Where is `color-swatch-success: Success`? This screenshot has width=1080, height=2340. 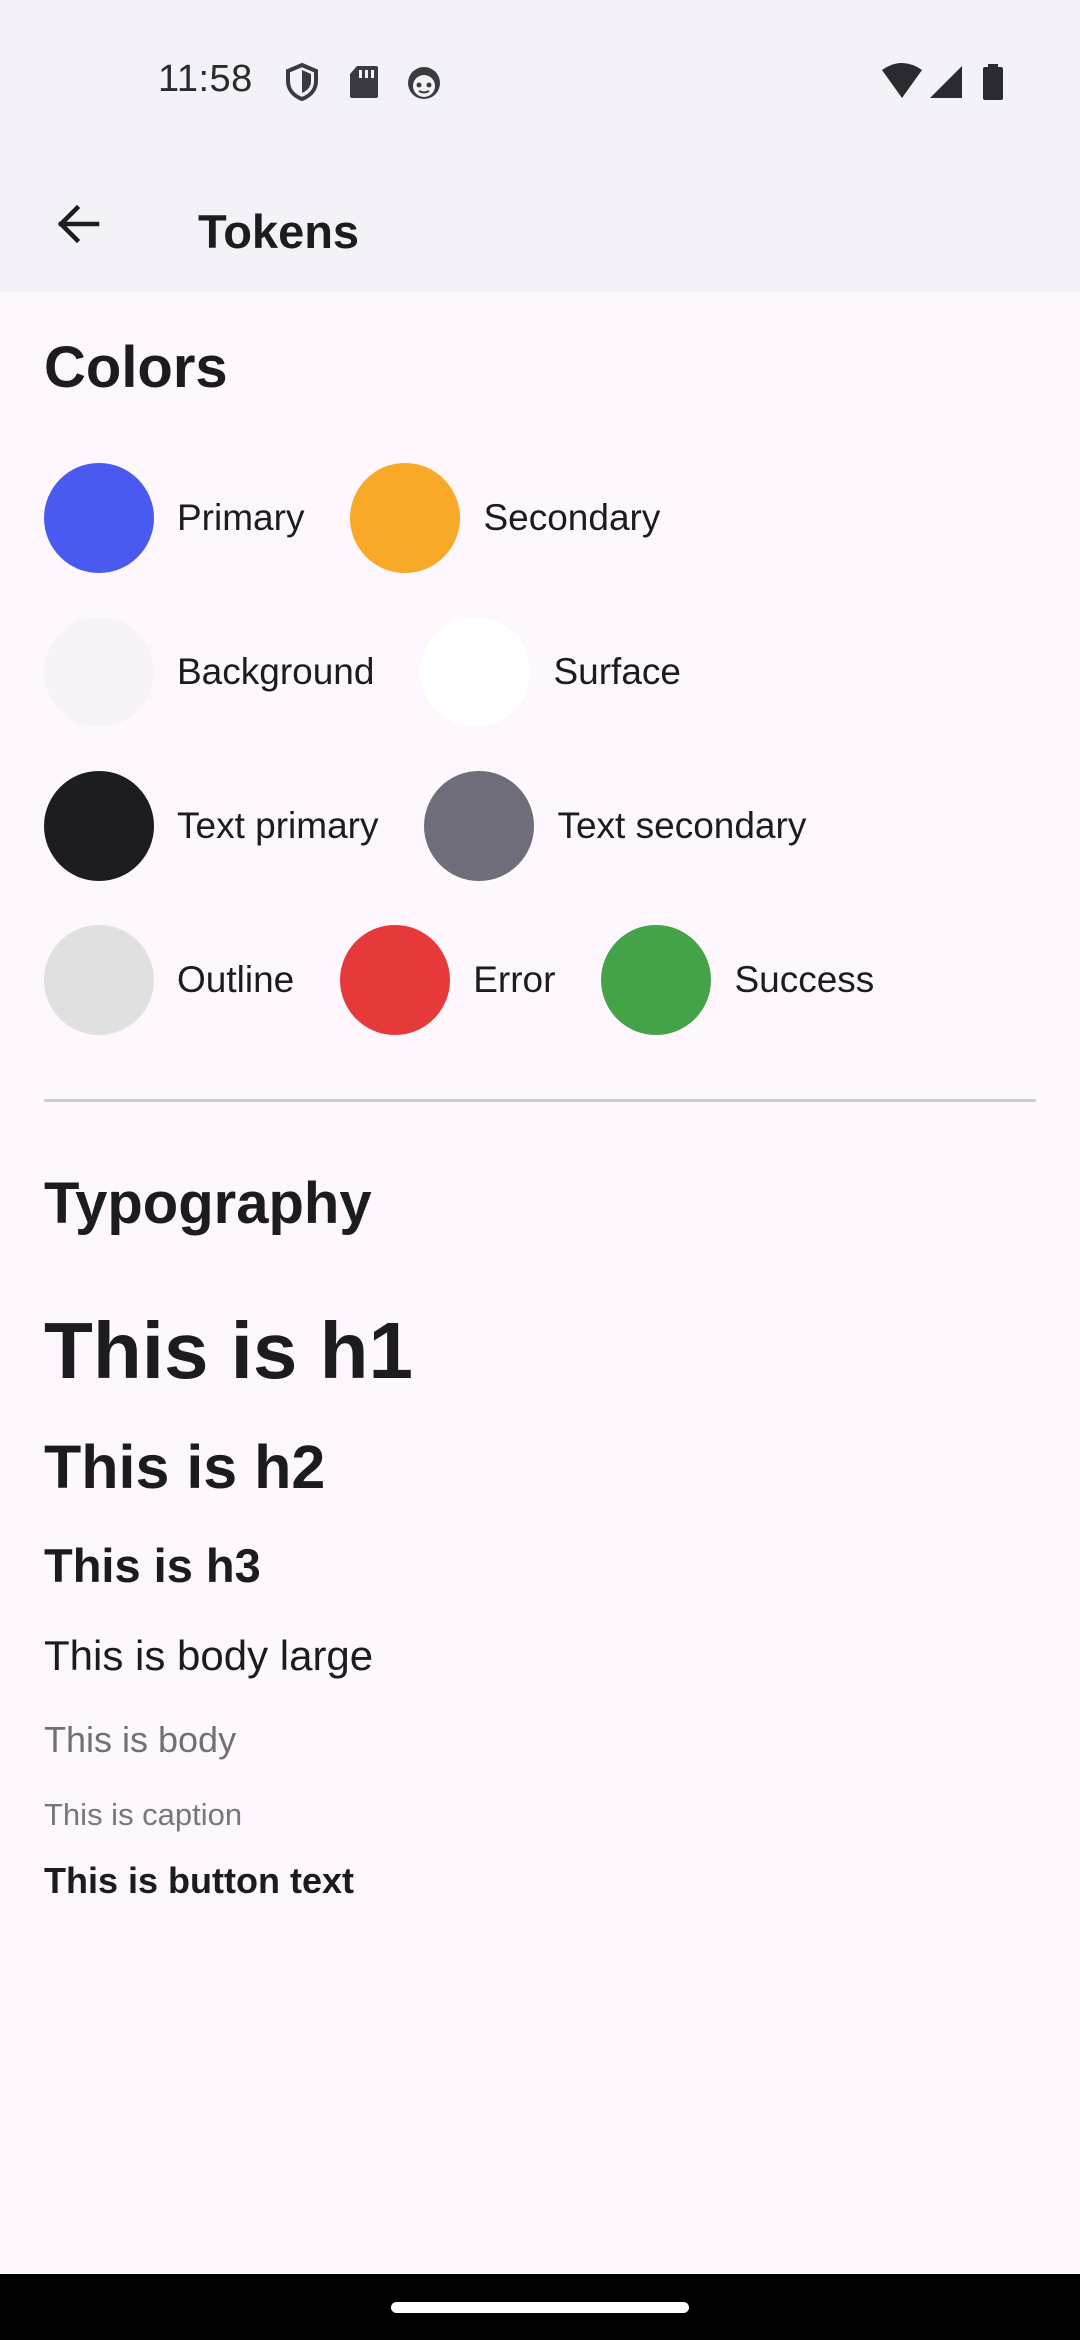 color-swatch-success: Success is located at coordinates (737, 980).